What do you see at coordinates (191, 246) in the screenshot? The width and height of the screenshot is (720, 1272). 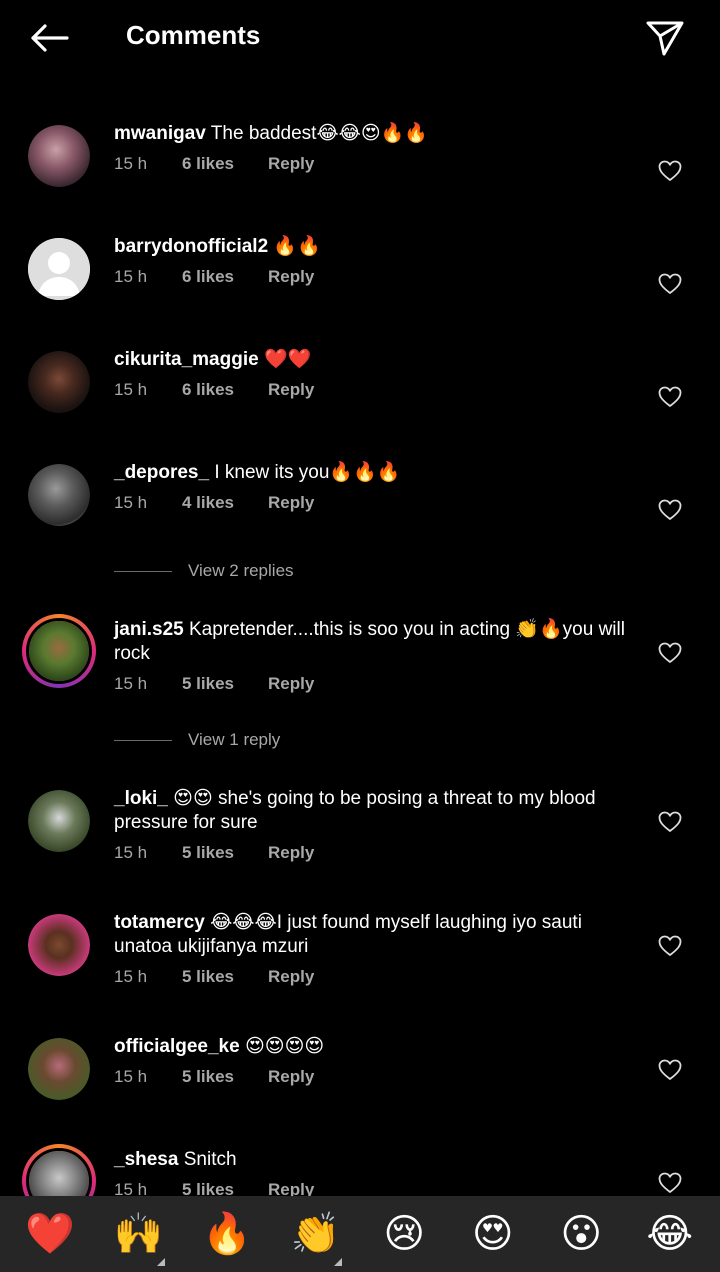 I see `comment-username: barrydonofficial2` at bounding box center [191, 246].